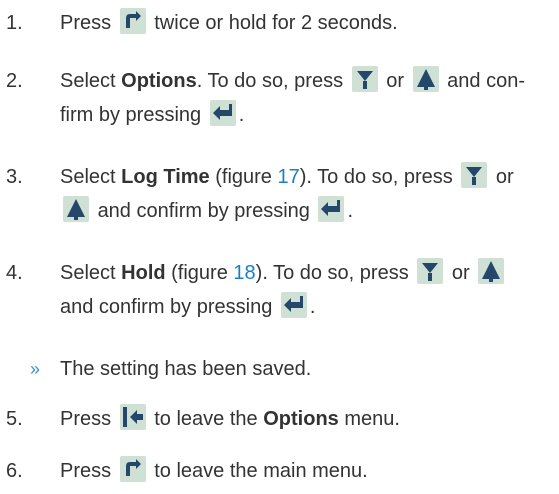 This screenshot has height=494, width=559. I want to click on step-number: 2., so click(14, 81).